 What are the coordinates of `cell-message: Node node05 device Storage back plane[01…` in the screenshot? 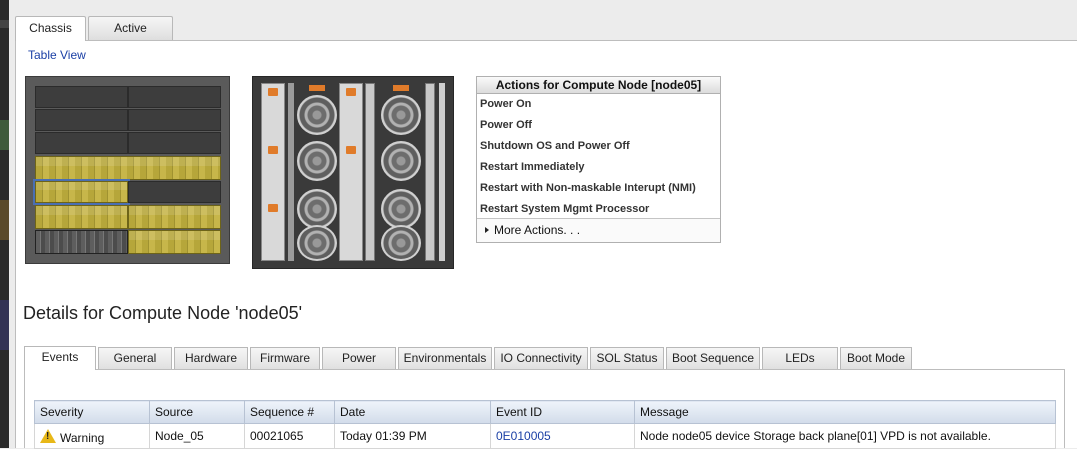 It's located at (845, 436).